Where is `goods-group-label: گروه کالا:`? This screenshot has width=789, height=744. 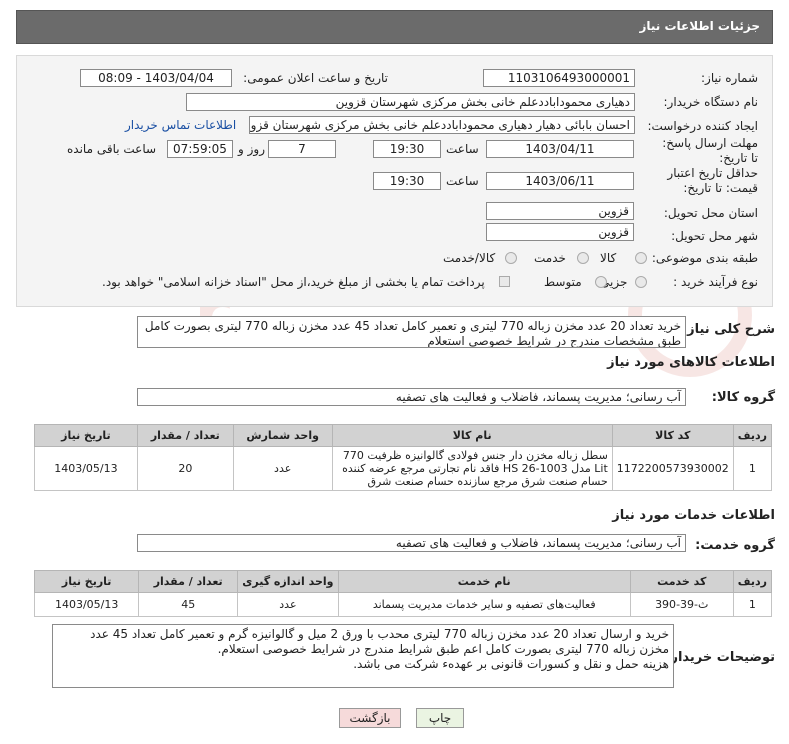 goods-group-label: گروه کالا: is located at coordinates (743, 397).